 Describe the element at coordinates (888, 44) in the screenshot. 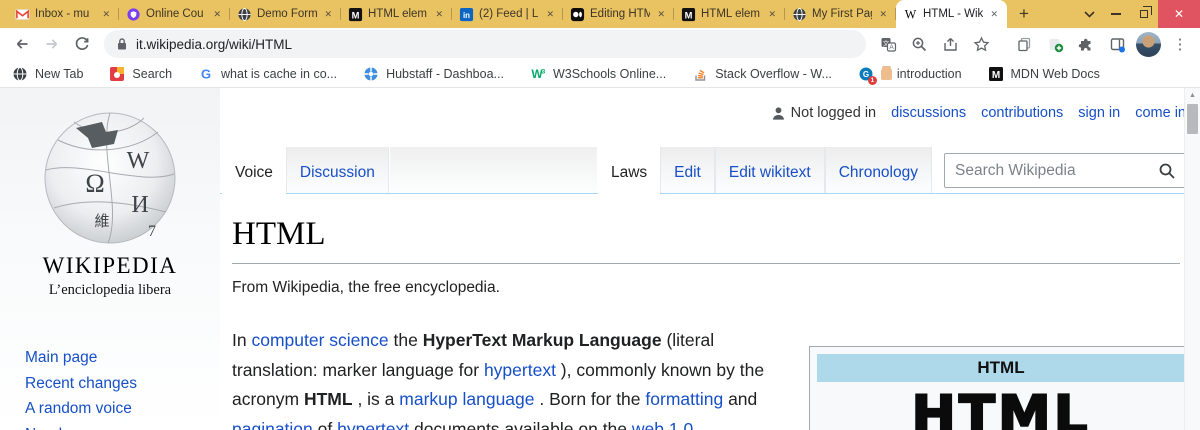

I see `translate-button: 文A` at that location.